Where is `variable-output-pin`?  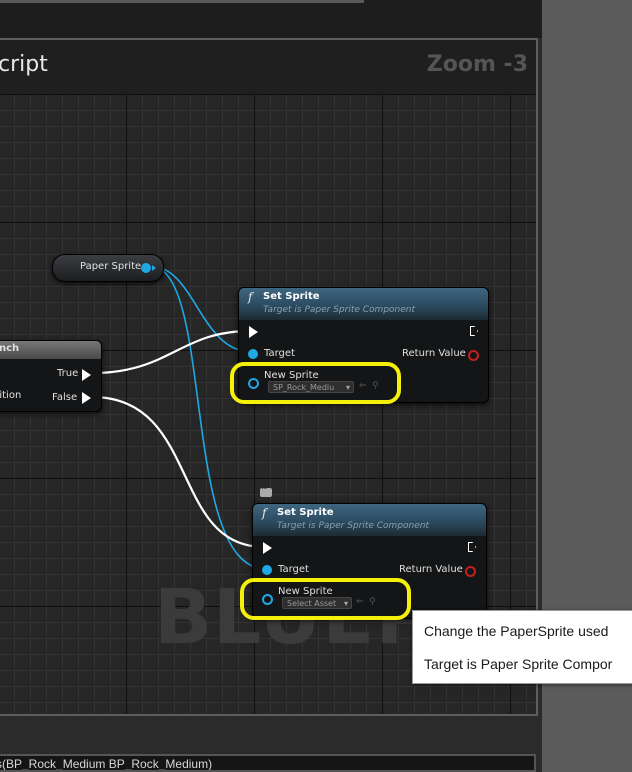
variable-output-pin is located at coordinates (146, 268).